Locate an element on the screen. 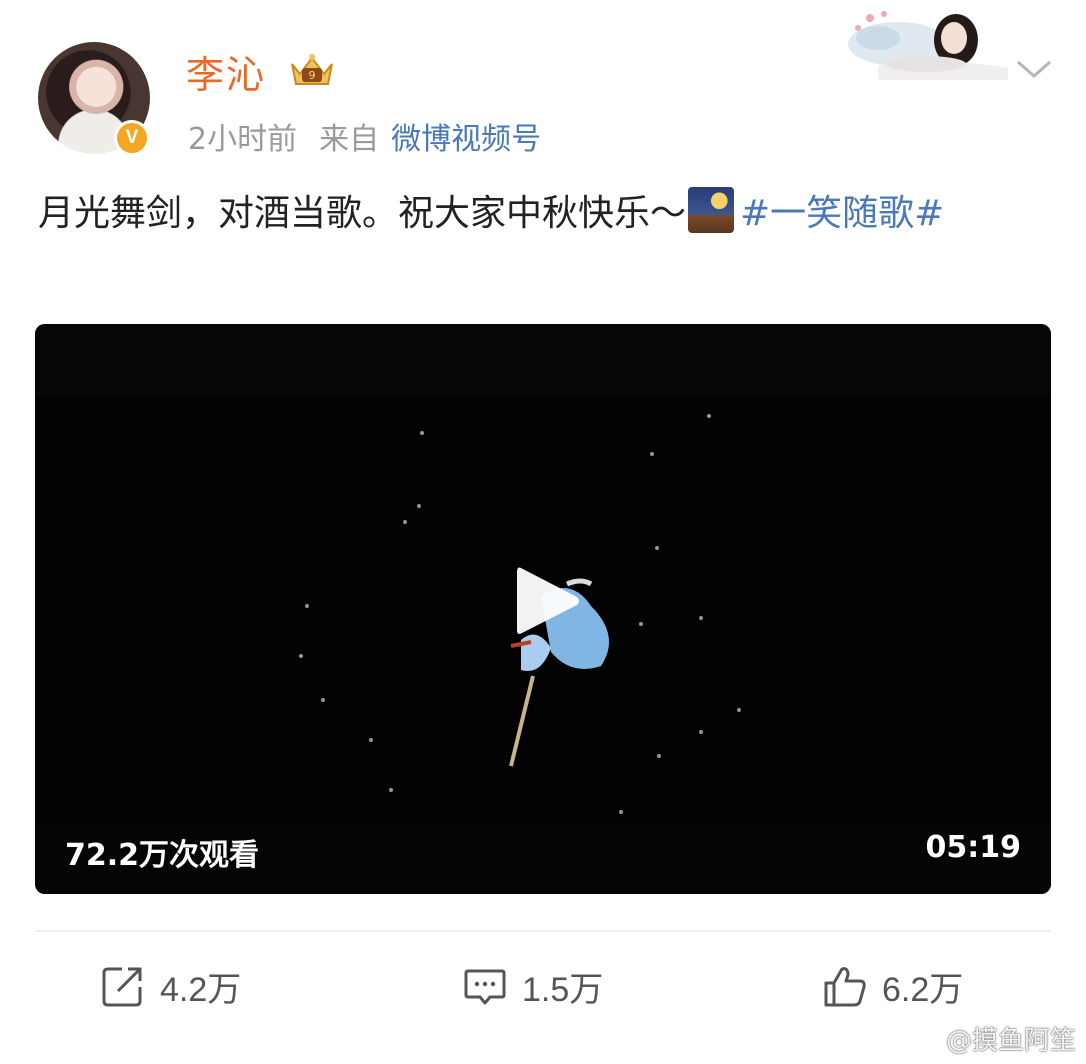  like-count: 6.2万 is located at coordinates (923, 989).